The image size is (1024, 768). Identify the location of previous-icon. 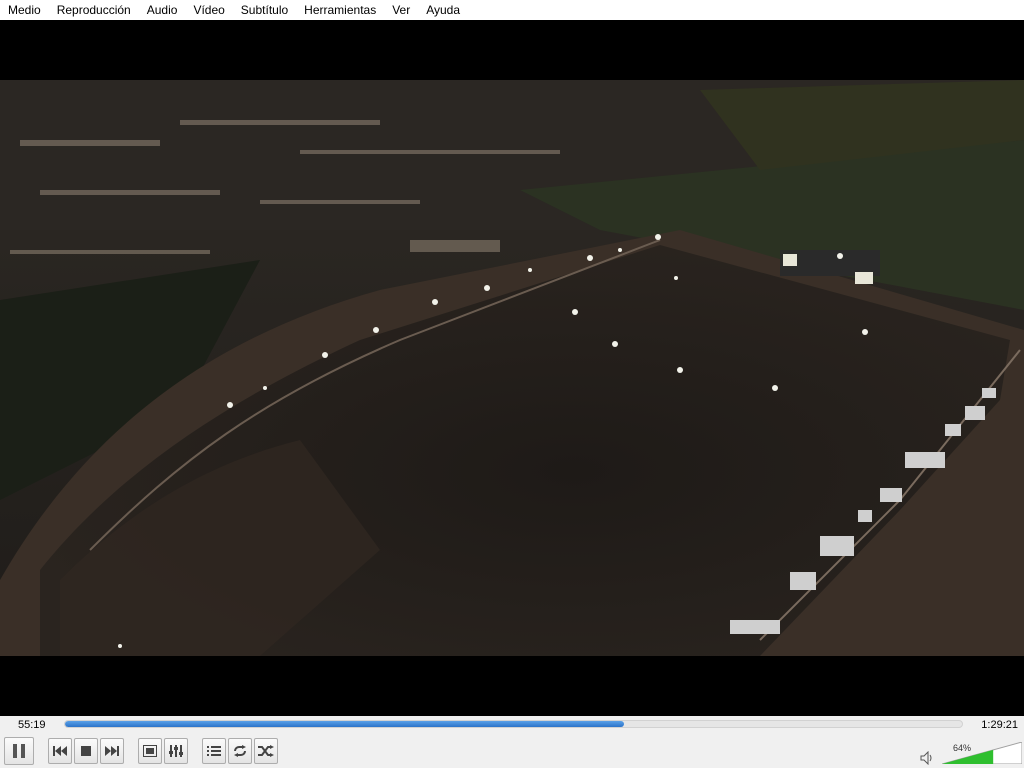
(60, 751).